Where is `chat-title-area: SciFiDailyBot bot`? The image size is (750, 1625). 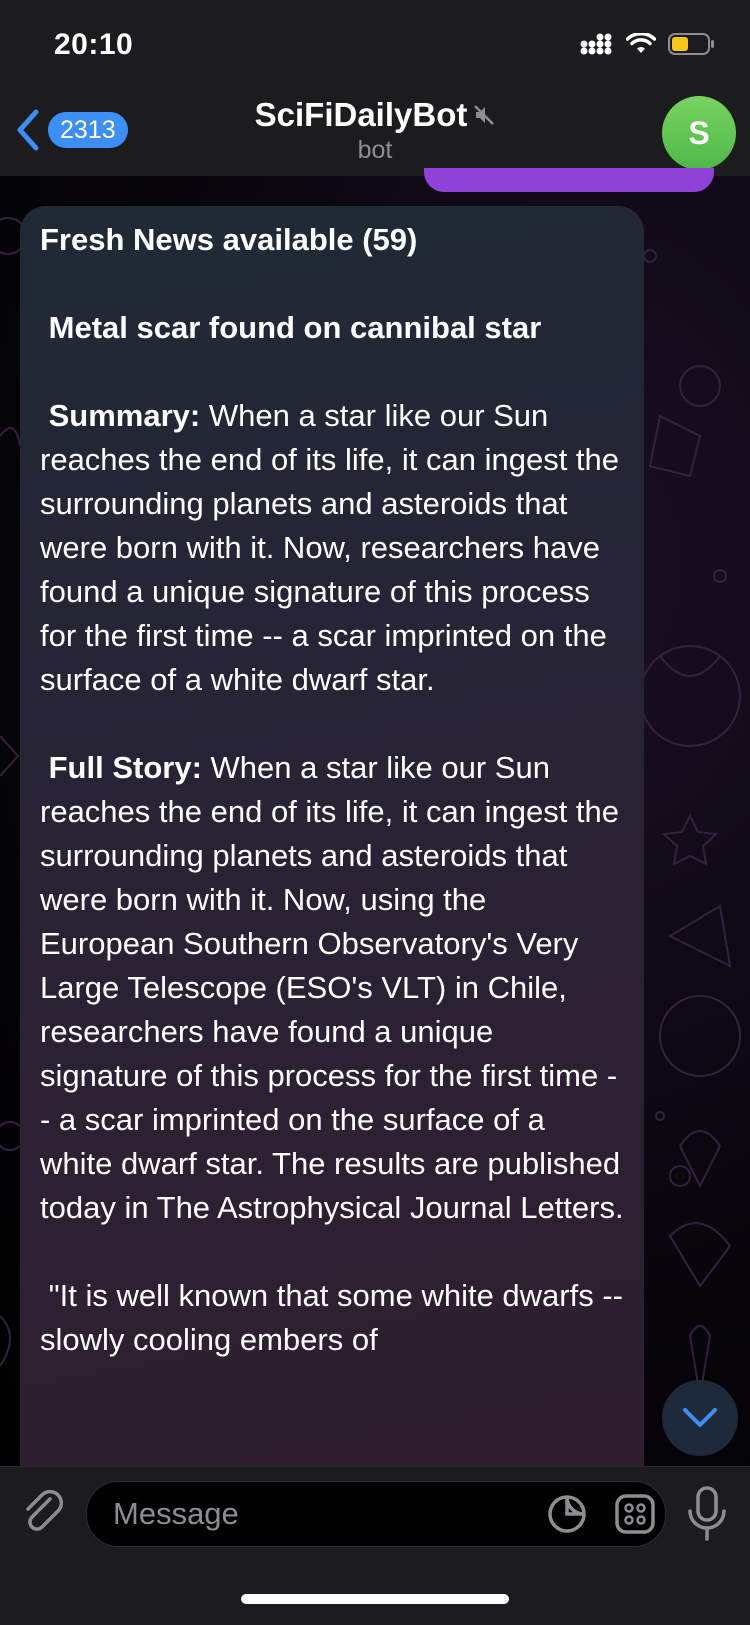
chat-title-area: SciFiDailyBot bot is located at coordinates (375, 130).